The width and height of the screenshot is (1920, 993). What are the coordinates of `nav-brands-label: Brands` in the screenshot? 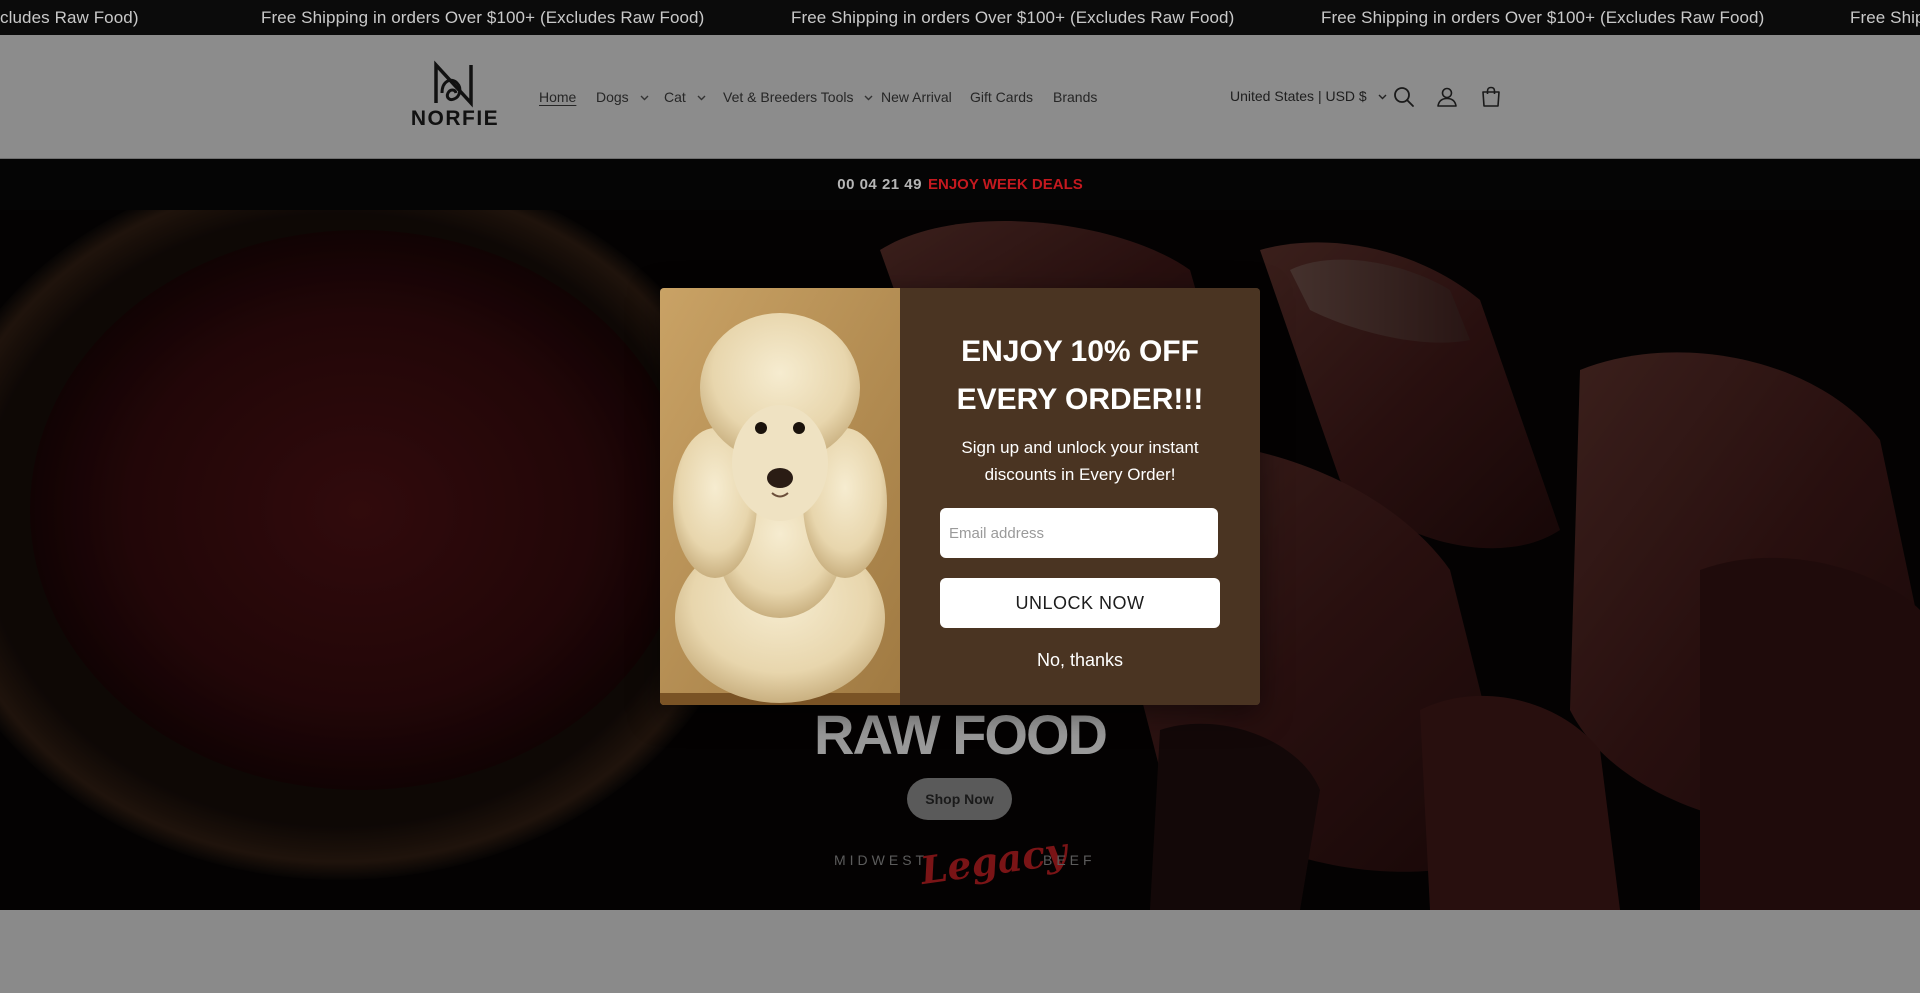 It's located at (1075, 97).